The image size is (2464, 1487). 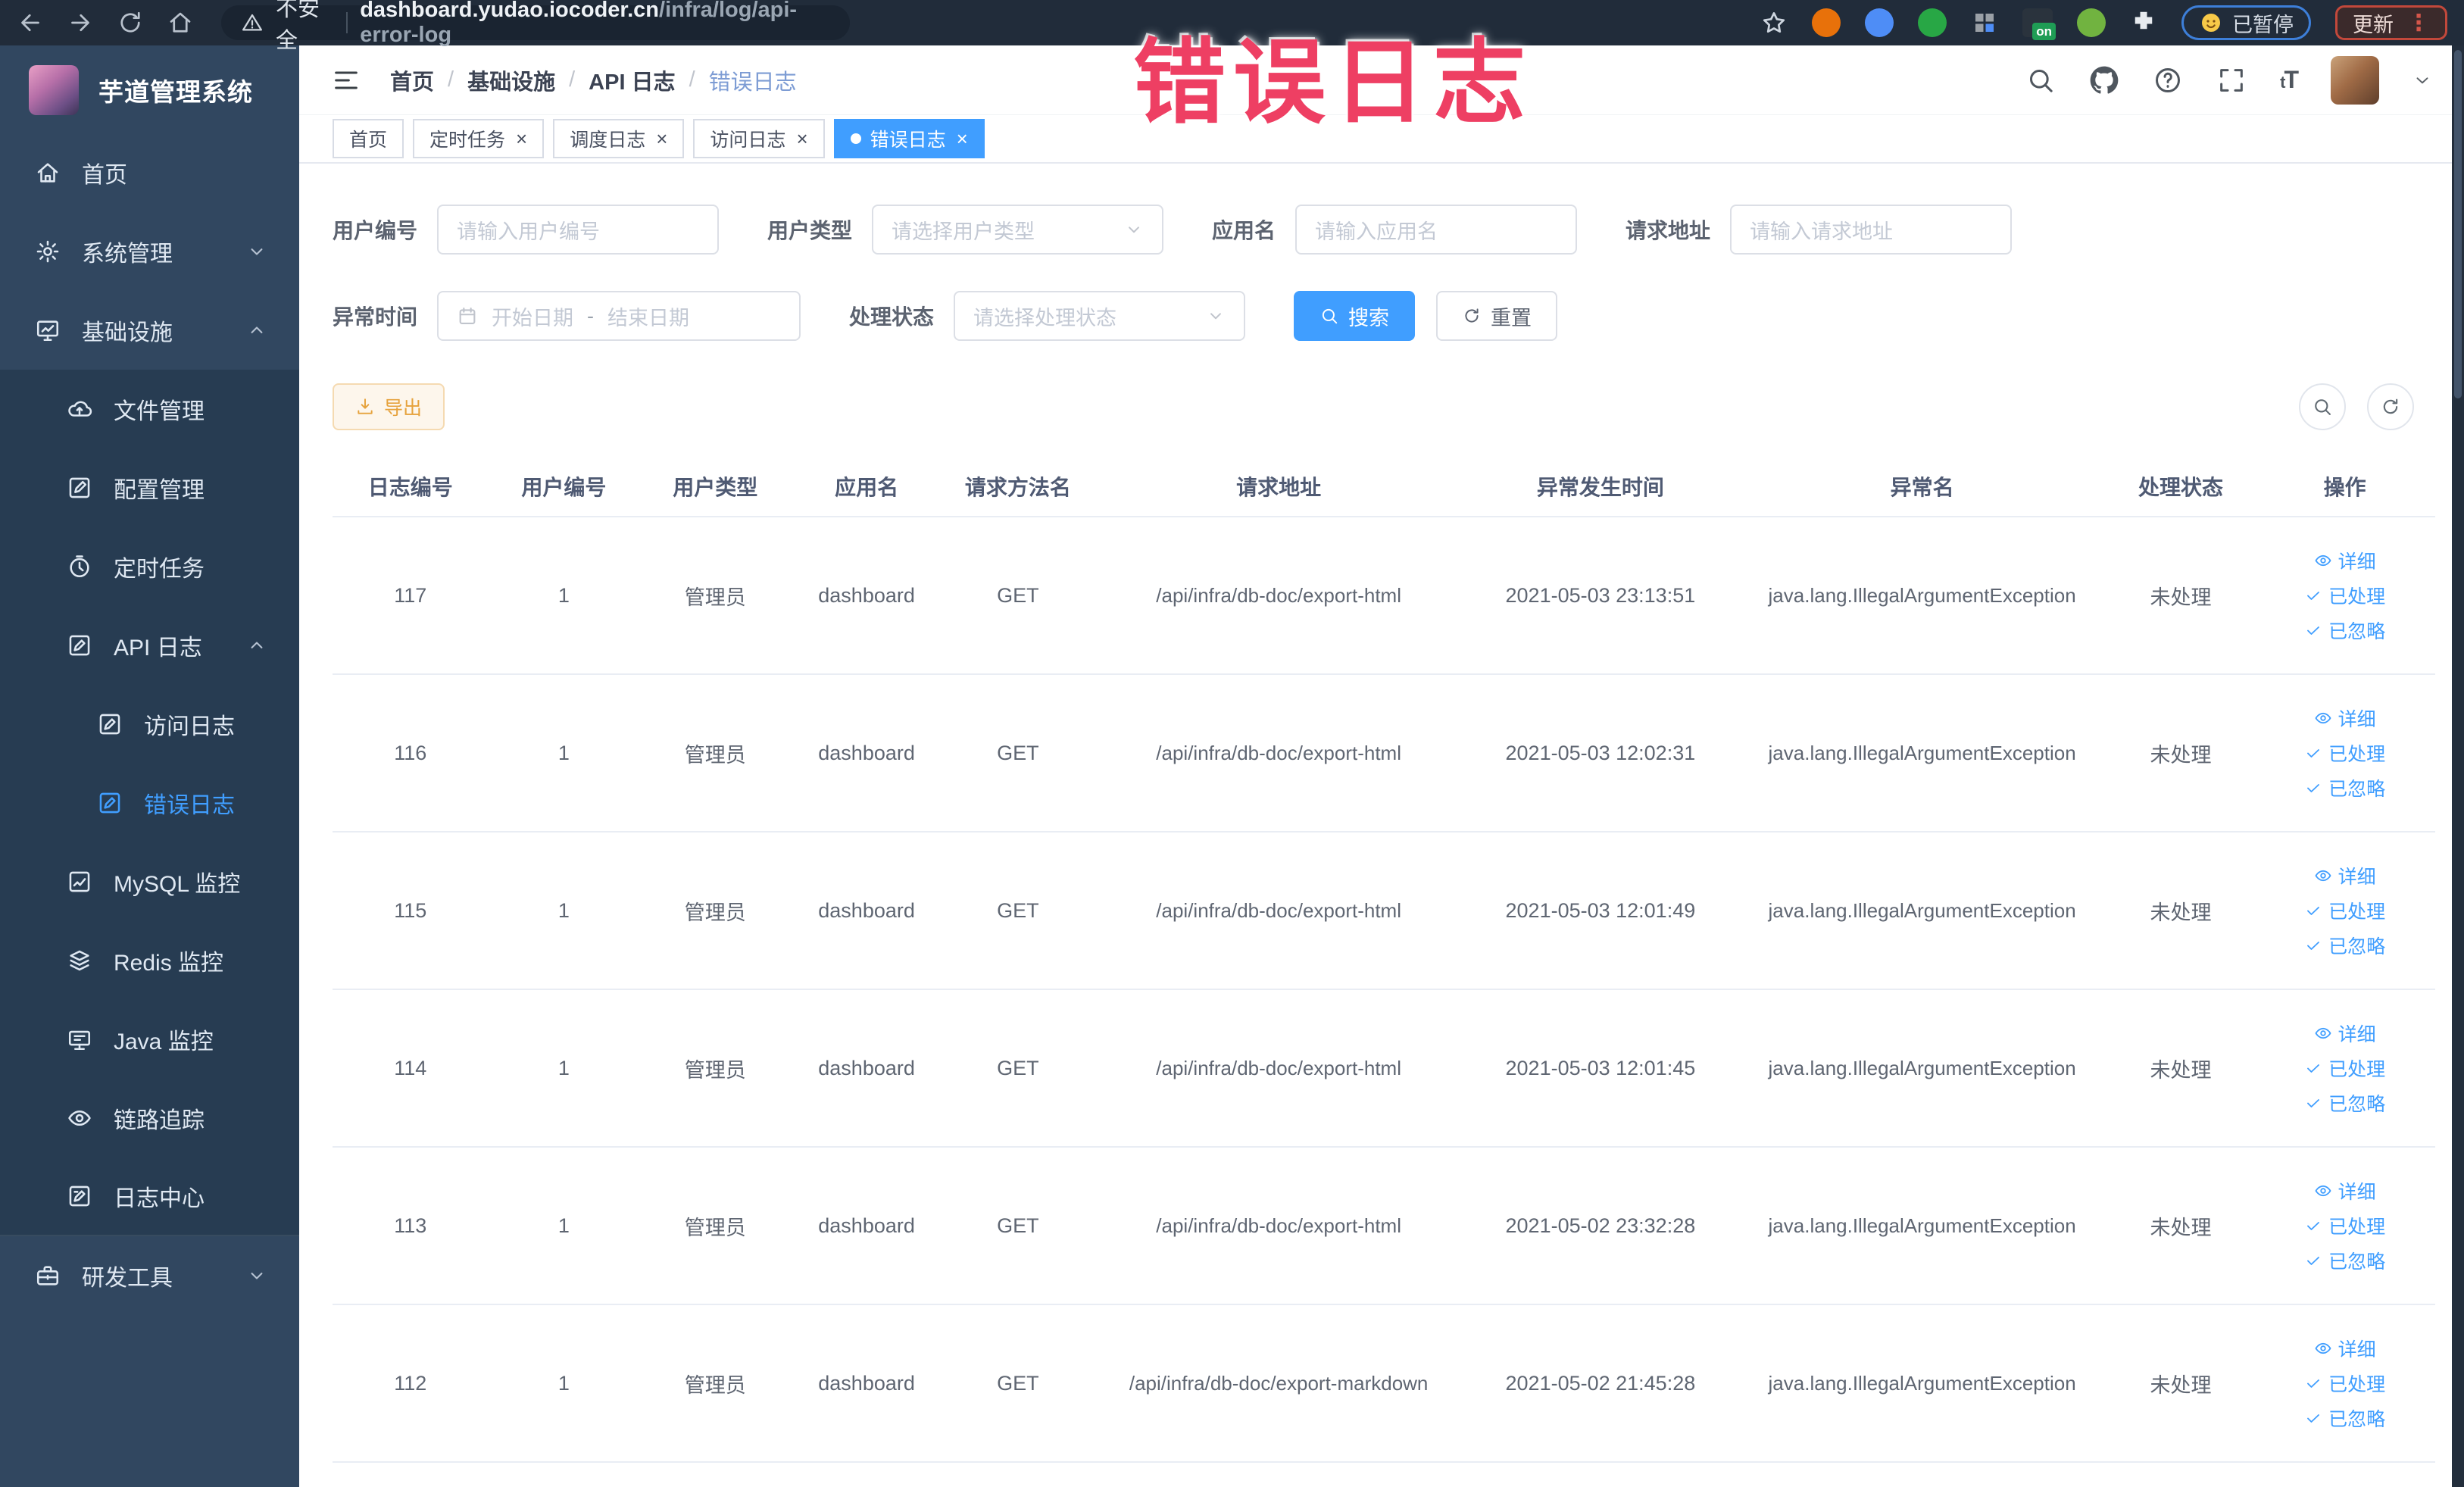 What do you see at coordinates (2355, 80) in the screenshot?
I see `user-avatar` at bounding box center [2355, 80].